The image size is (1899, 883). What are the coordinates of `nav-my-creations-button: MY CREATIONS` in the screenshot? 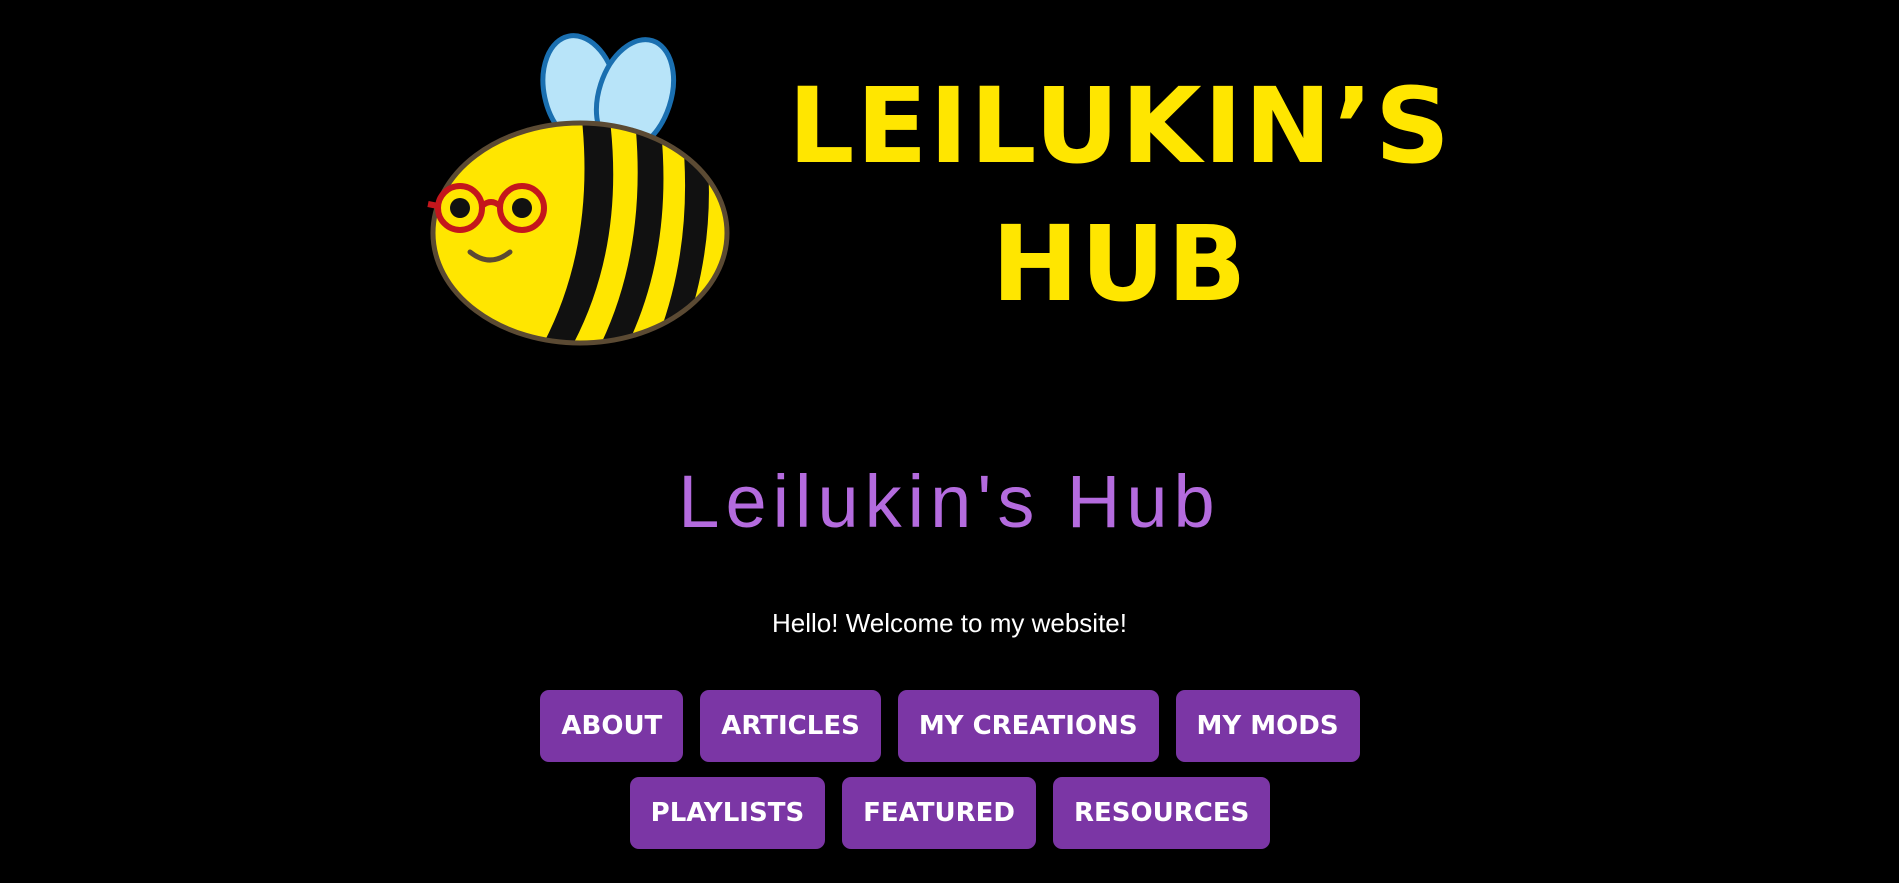 It's located at (1028, 726).